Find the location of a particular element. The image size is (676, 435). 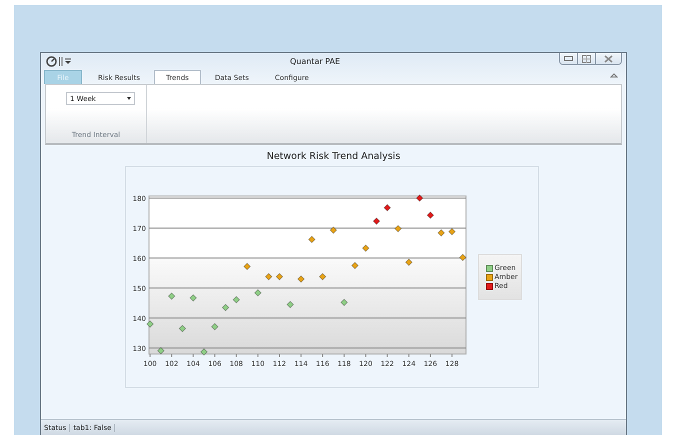

close-button is located at coordinates (608, 58).